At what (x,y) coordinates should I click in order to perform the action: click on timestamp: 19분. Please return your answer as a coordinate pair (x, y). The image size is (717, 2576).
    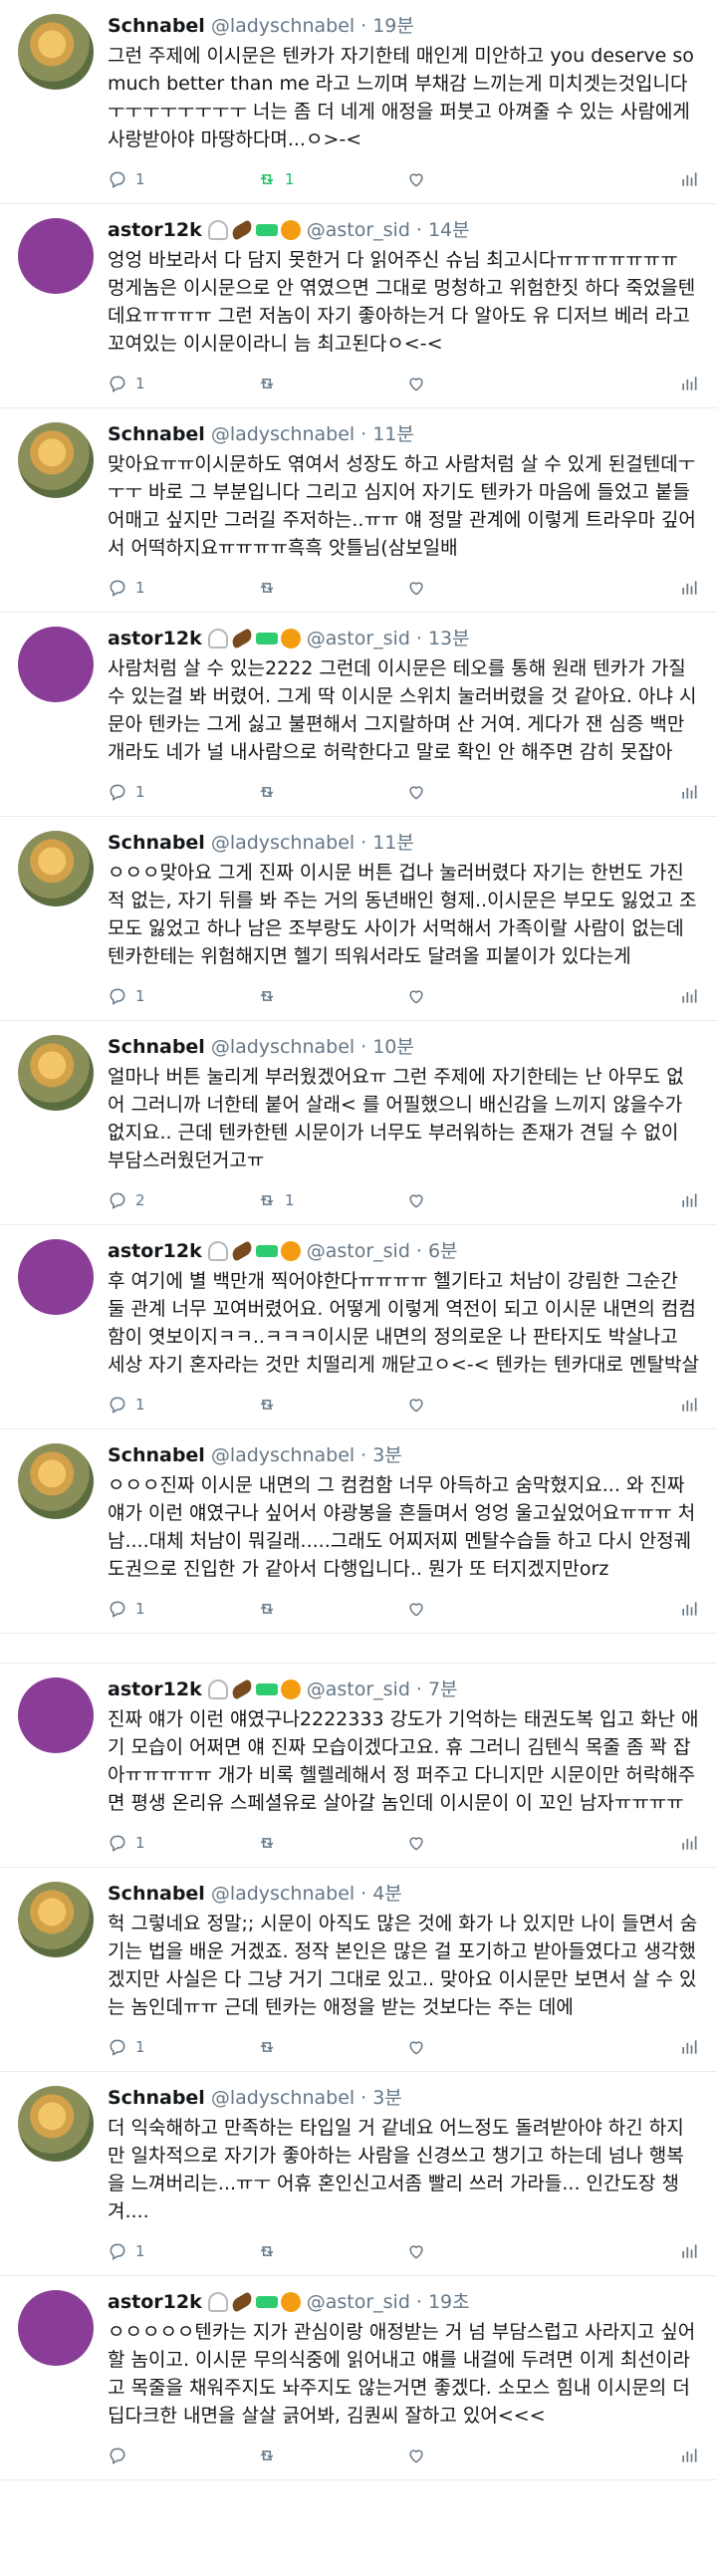
    Looking at the image, I should click on (393, 26).